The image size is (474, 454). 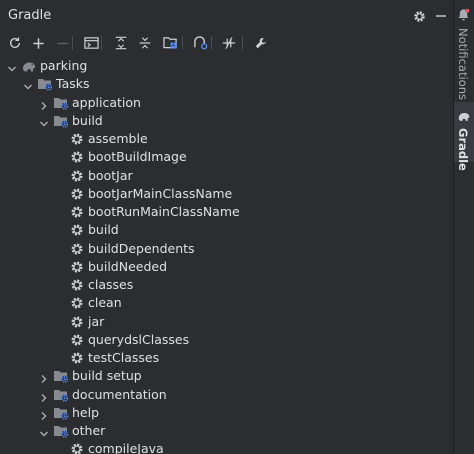 I want to click on task-group-node: other, so click(x=226, y=431).